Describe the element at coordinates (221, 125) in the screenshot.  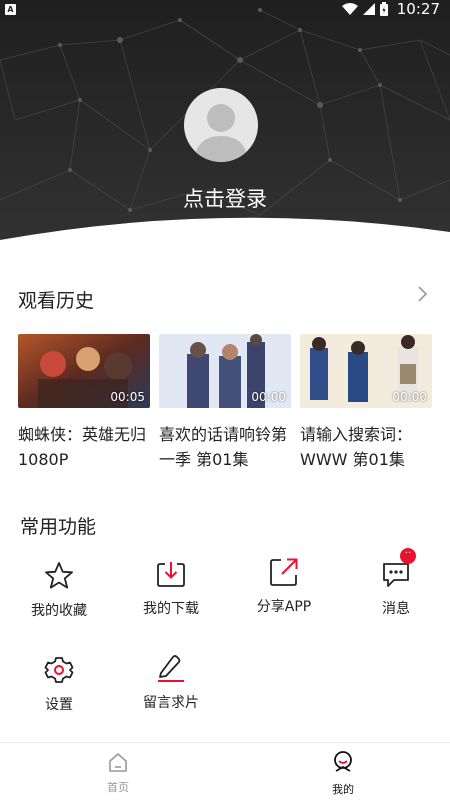
I see `user-avatar-icon` at that location.